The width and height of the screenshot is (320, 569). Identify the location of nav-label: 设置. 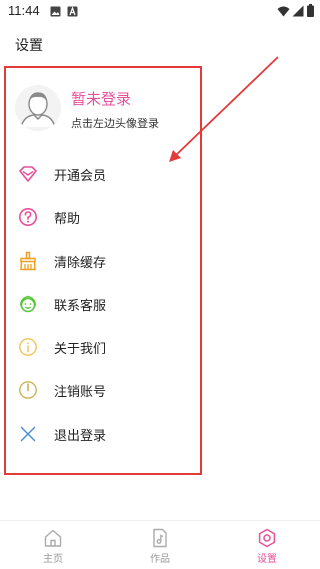
(267, 559).